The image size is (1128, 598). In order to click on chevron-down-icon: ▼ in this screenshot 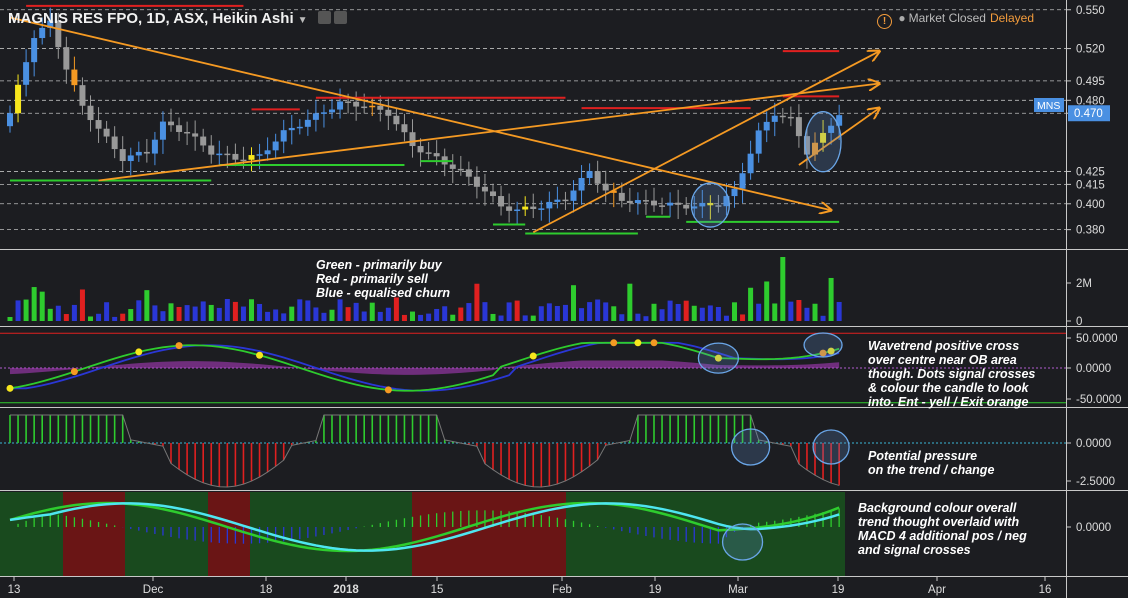, I will do `click(303, 20)`.